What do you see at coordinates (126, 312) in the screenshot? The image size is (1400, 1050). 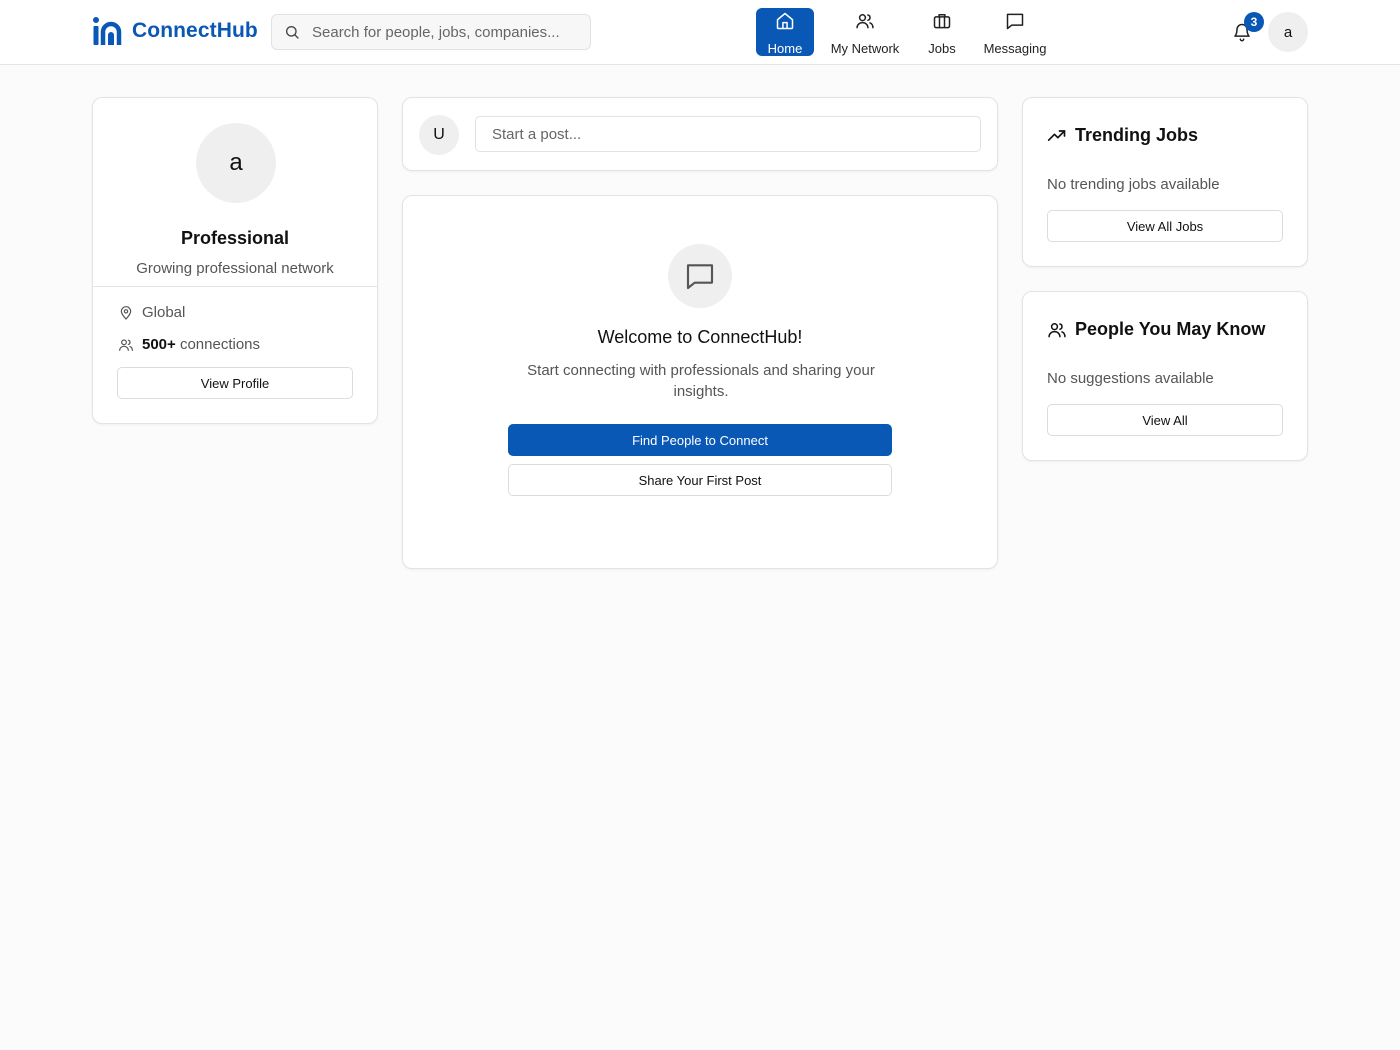 I see `map-pin-icon` at bounding box center [126, 312].